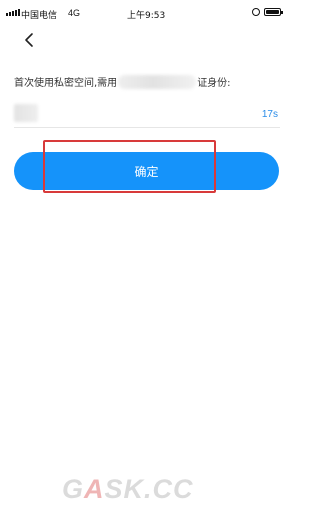 Image resolution: width=320 pixels, height=514 pixels. What do you see at coordinates (13, 12) in the screenshot?
I see `signal-icon` at bounding box center [13, 12].